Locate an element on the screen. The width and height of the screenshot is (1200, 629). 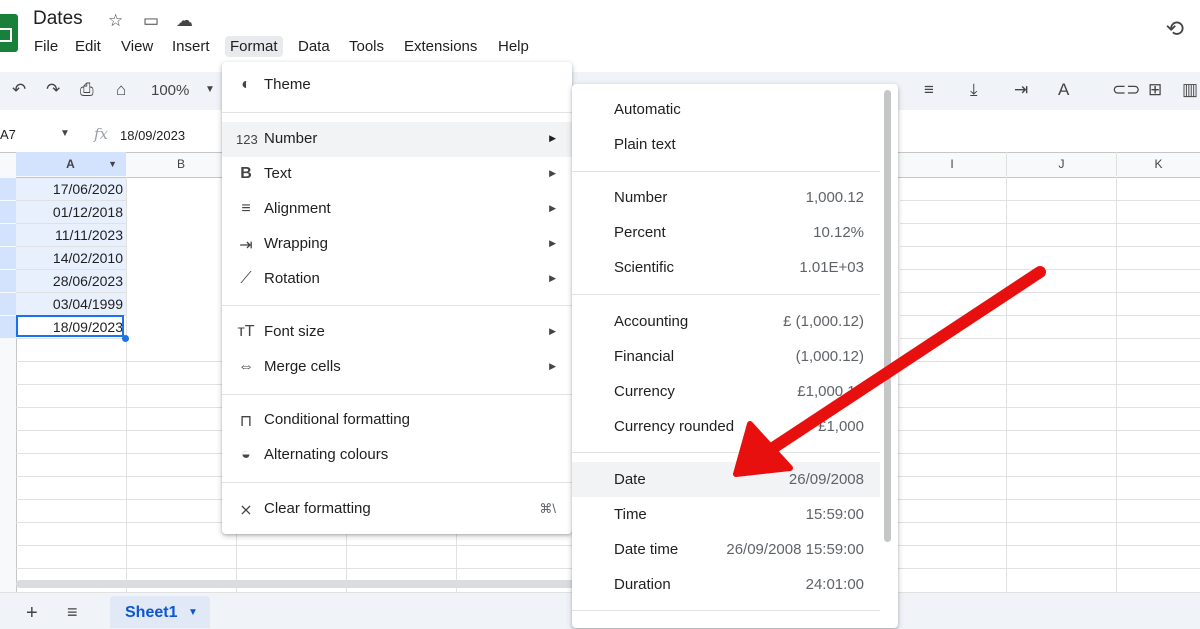
bold-icon: B is located at coordinates (246, 173).